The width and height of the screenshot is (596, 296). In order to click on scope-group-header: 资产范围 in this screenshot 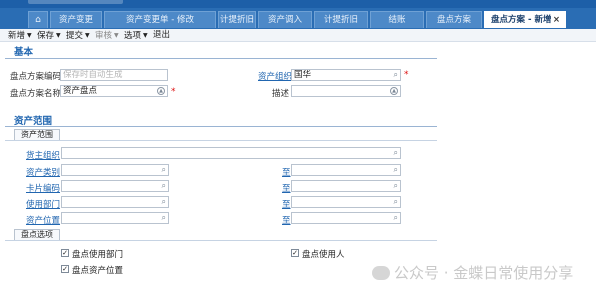, I will do `click(37, 134)`.